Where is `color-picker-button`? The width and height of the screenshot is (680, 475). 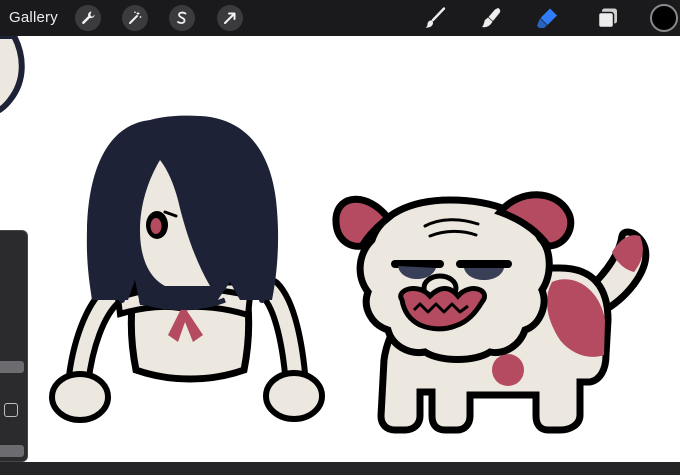 color-picker-button is located at coordinates (664, 18).